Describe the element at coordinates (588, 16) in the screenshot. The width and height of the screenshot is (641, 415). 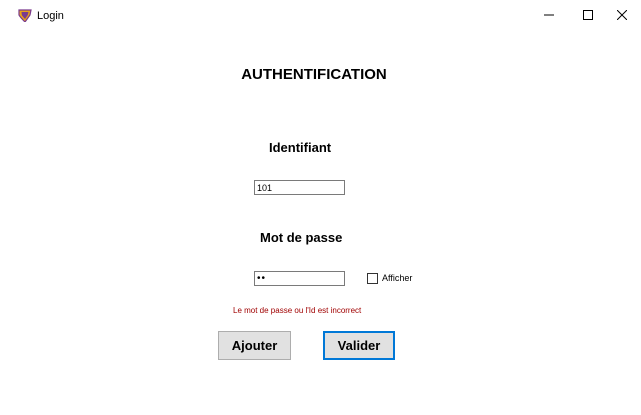
I see `maximize-icon` at that location.